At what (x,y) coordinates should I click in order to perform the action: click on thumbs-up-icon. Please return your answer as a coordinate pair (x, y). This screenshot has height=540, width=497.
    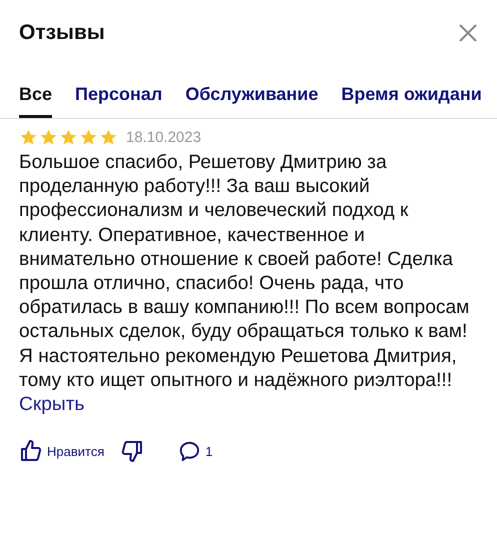
    Looking at the image, I should click on (31, 451).